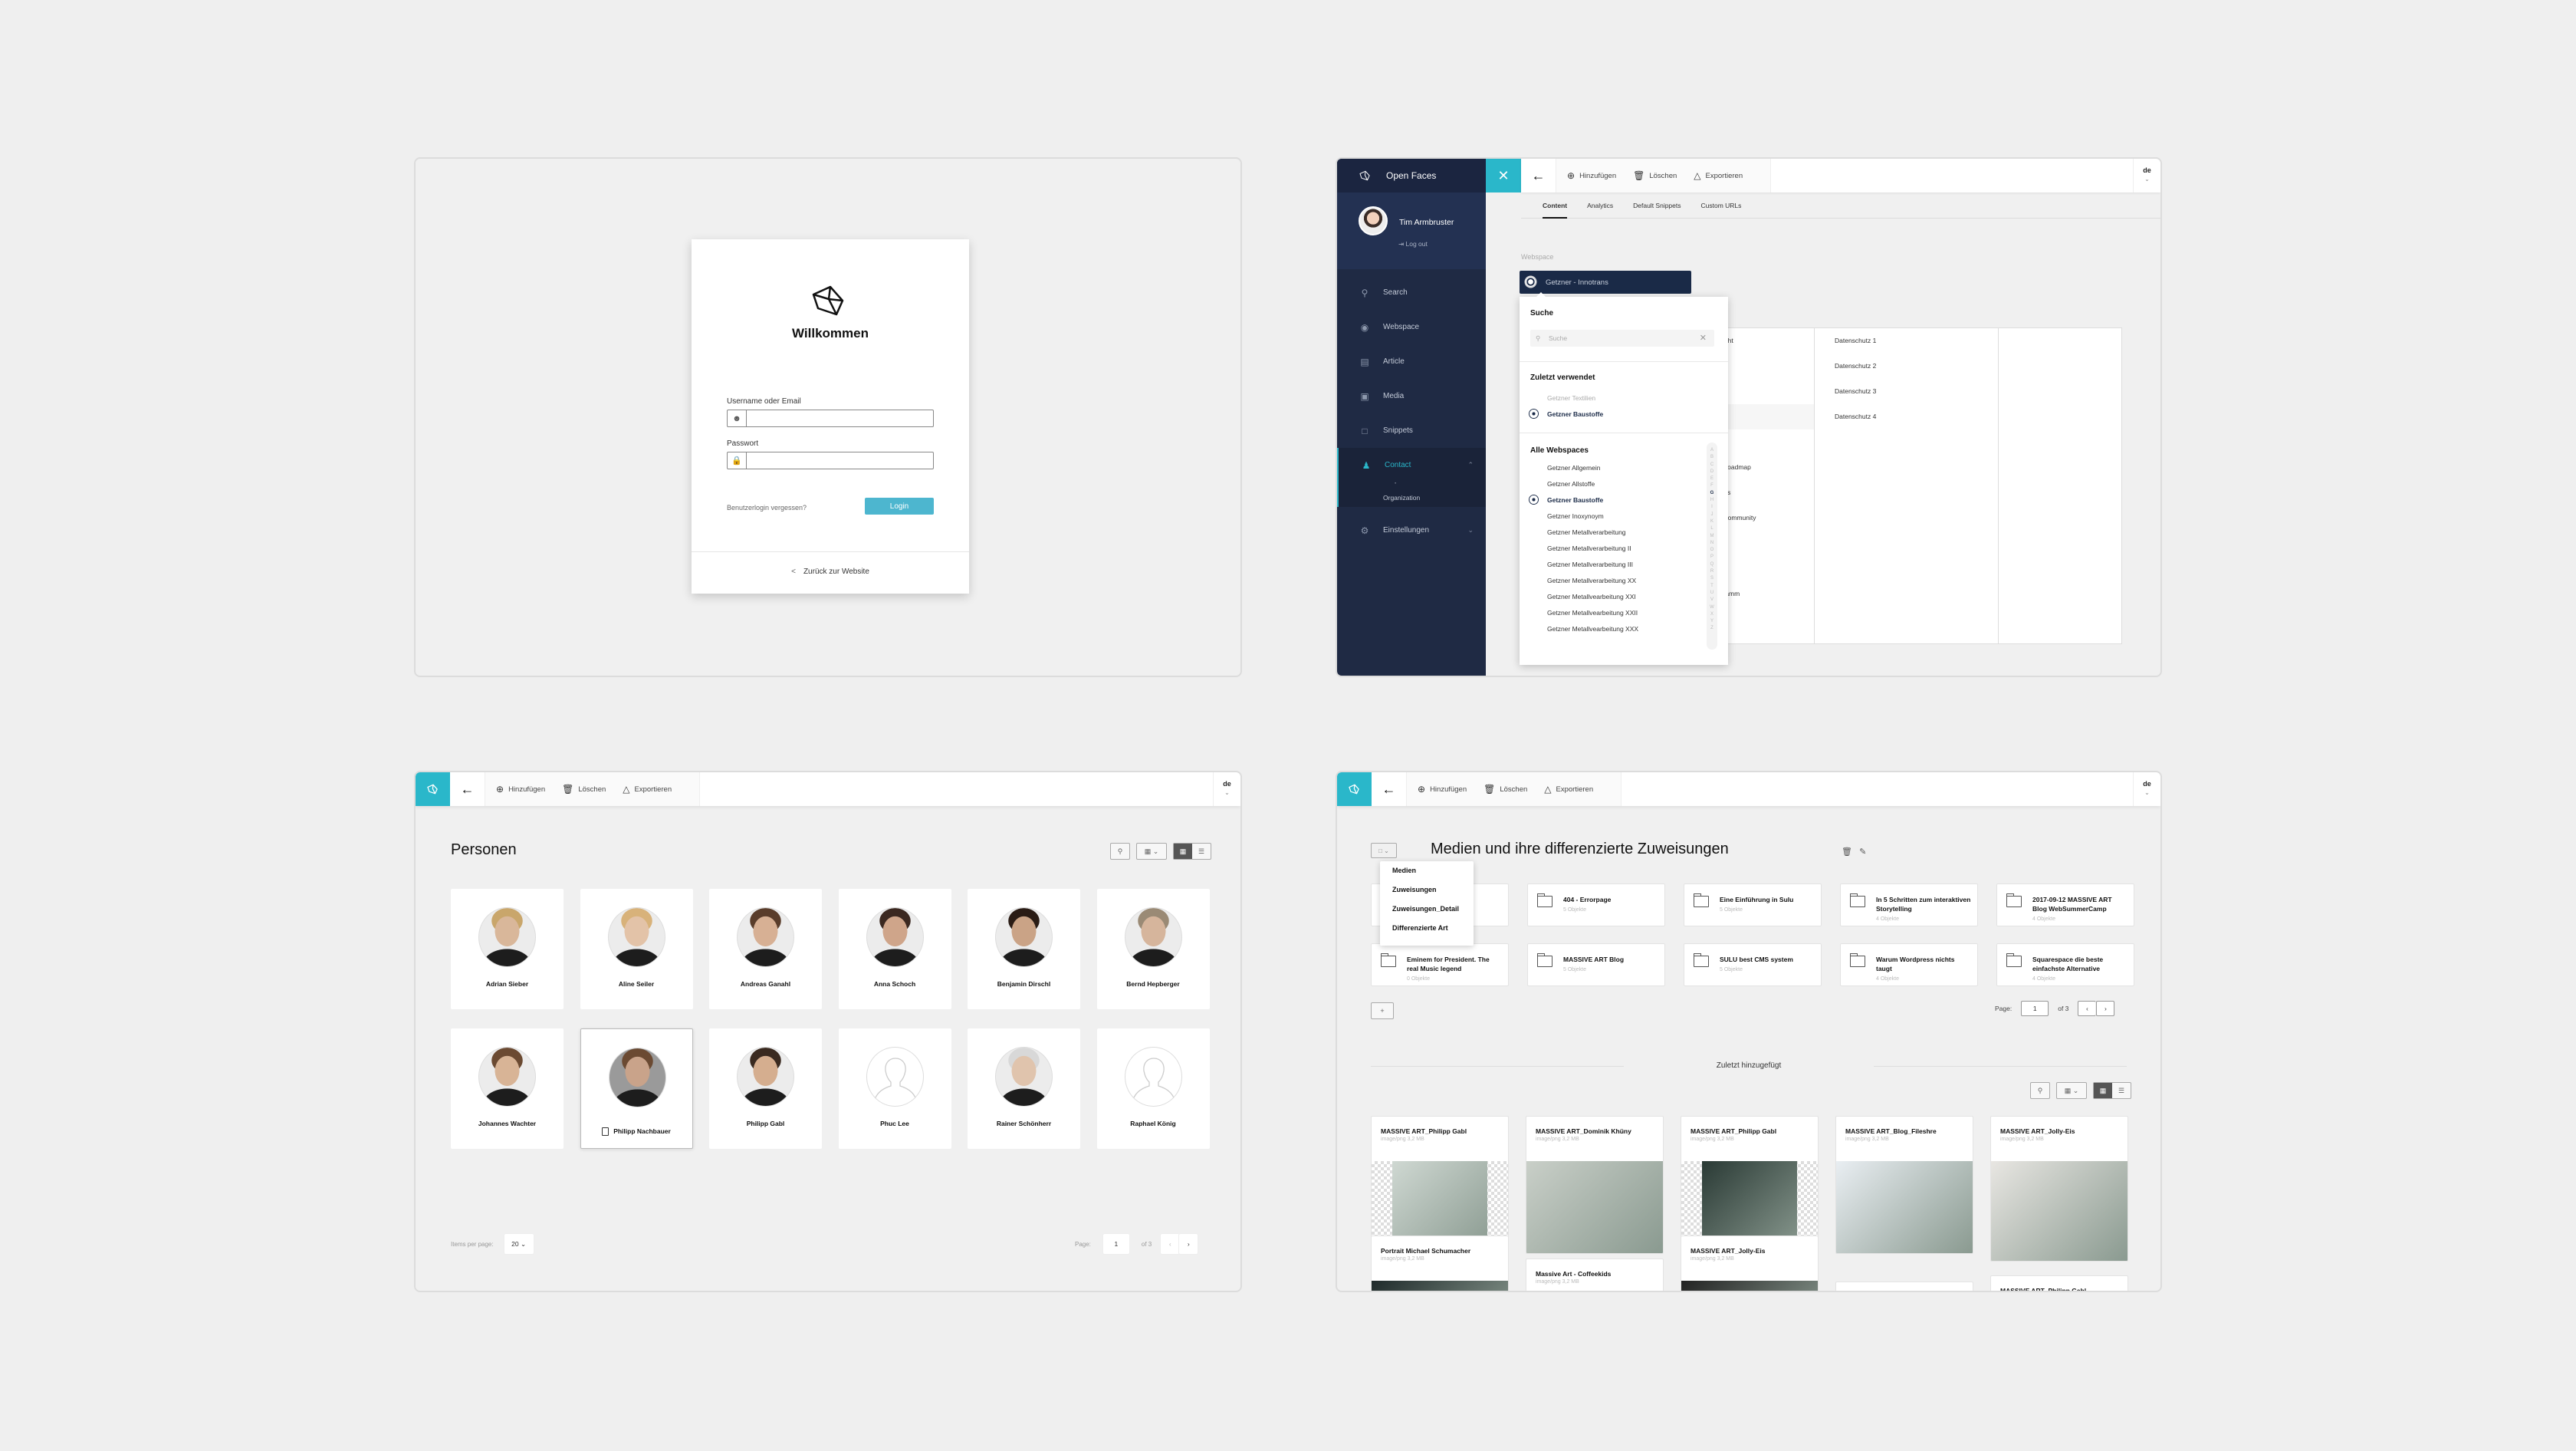 The image size is (2576, 1451). Describe the element at coordinates (1712, 521) in the screenshot. I see `alphabet-letter: K` at that location.